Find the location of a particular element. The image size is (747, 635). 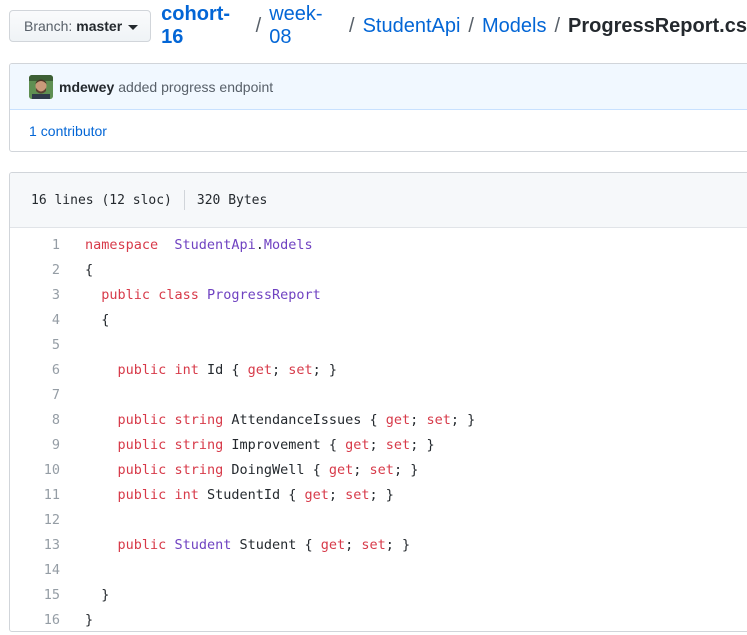

code-line: 6 public int Id { get; set; } is located at coordinates (378, 369).